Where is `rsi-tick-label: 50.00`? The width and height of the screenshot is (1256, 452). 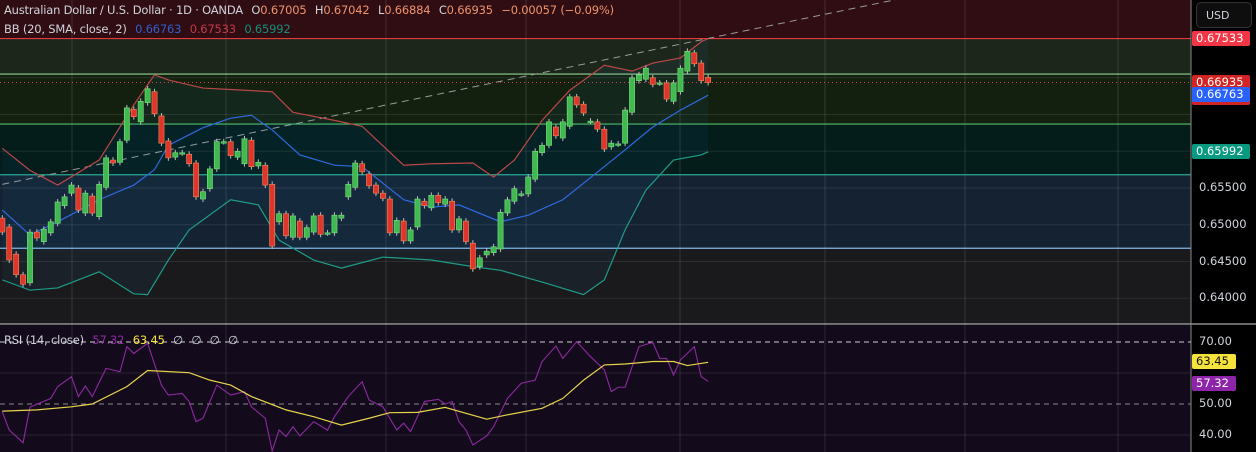 rsi-tick-label: 50.00 is located at coordinates (1215, 403).